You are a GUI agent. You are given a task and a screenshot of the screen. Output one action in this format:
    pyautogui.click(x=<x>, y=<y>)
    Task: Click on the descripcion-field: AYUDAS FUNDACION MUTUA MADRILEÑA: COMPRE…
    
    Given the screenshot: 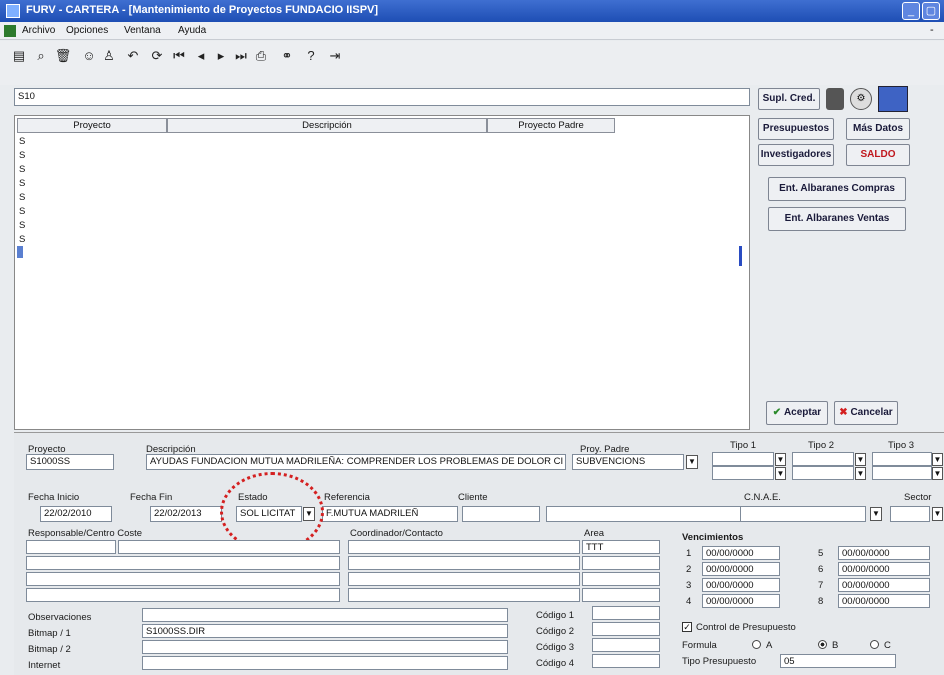 What is the action you would take?
    pyautogui.click(x=356, y=462)
    